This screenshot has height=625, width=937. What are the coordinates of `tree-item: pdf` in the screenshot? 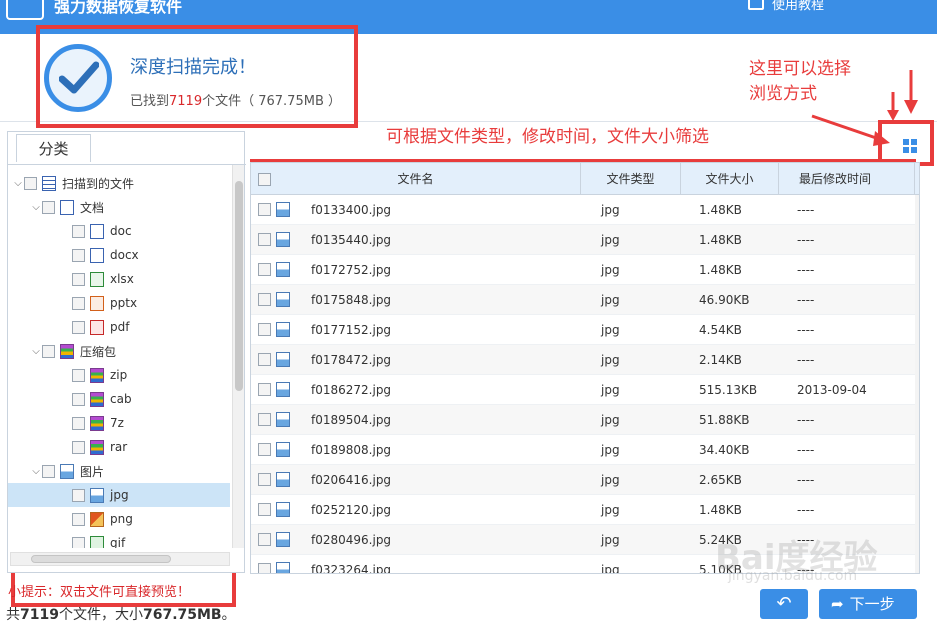 It's located at (119, 327).